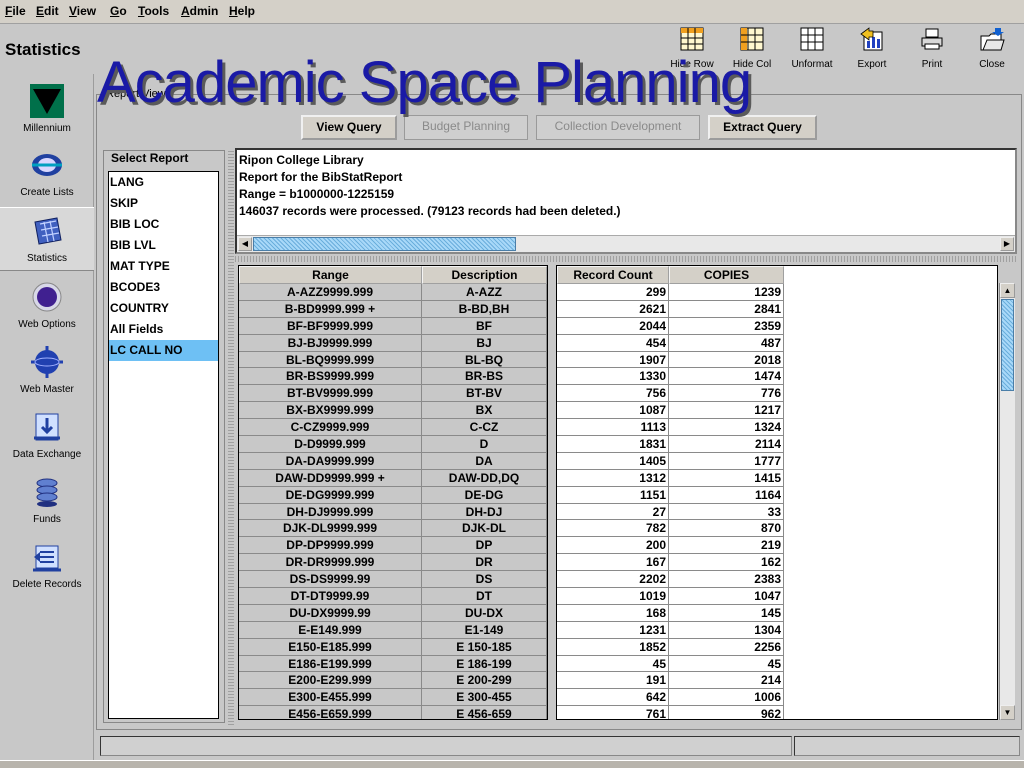 The width and height of the screenshot is (1024, 768). Describe the element at coordinates (393, 613) in the screenshot. I see `table-row: DU-DX9999.99 DU-DX` at that location.